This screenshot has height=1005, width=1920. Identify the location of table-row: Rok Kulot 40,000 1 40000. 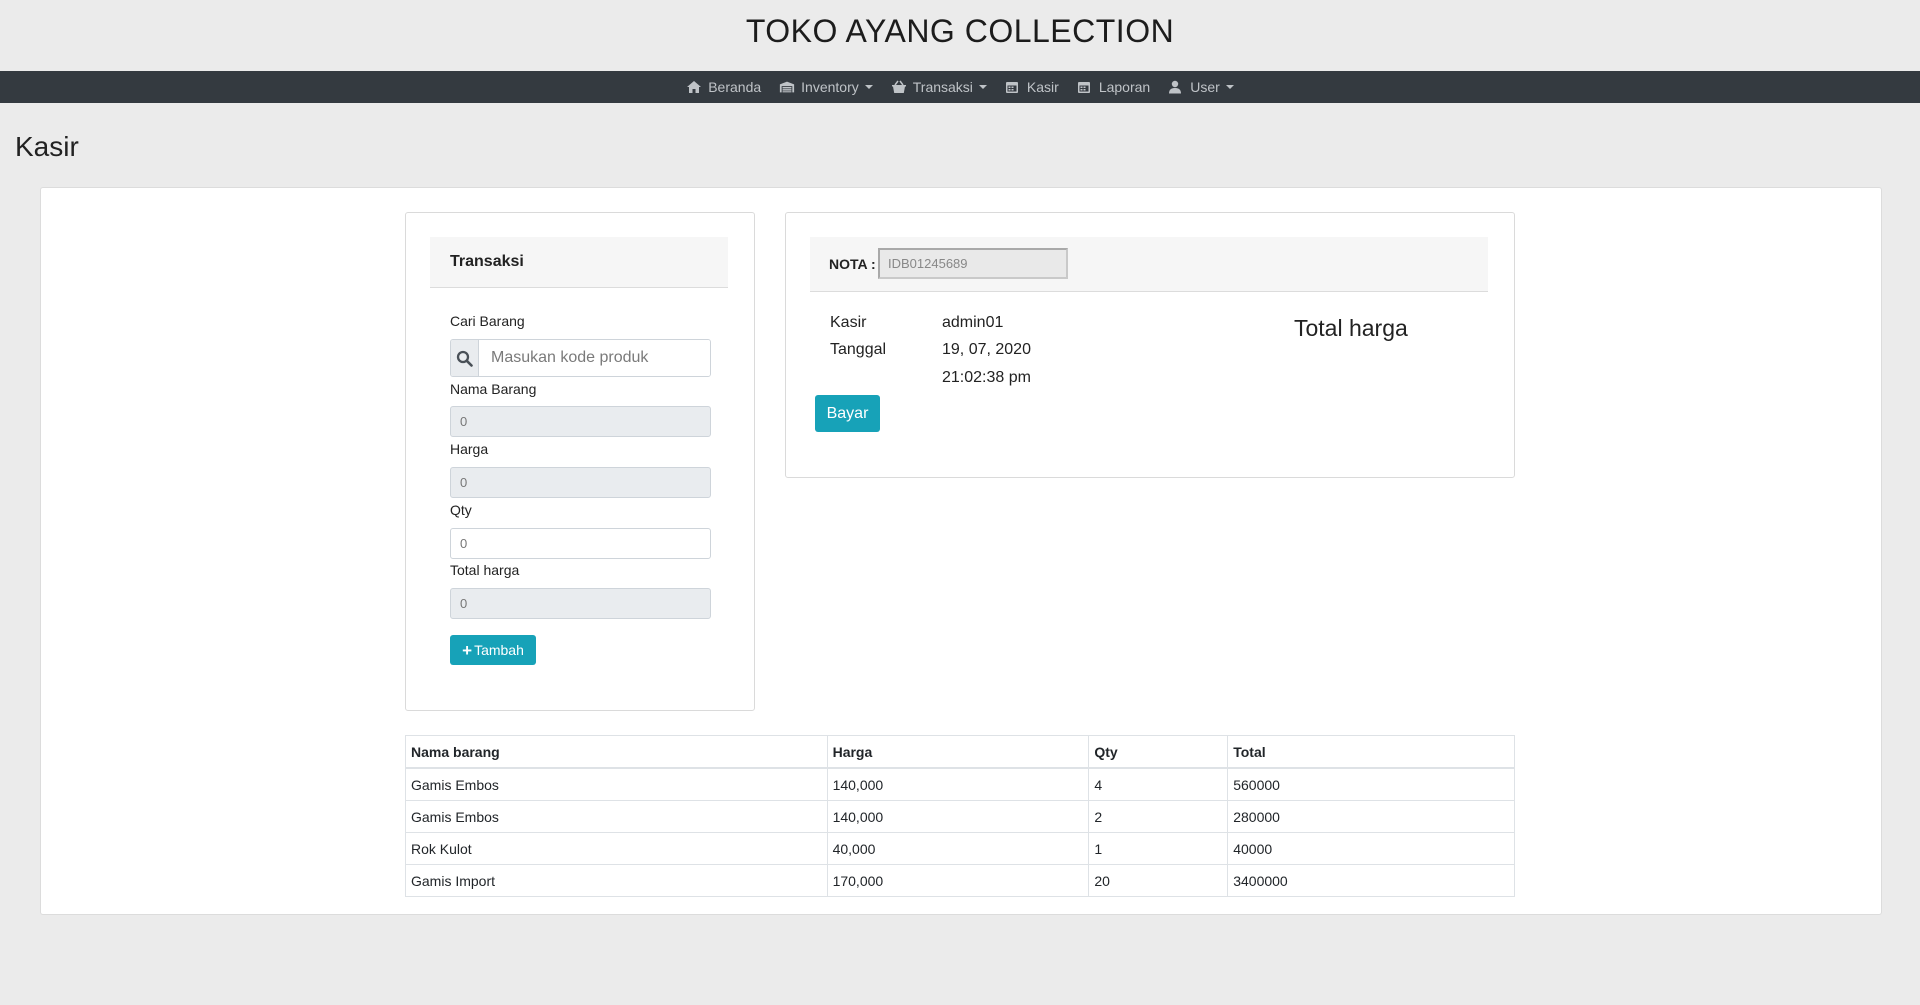
(960, 848).